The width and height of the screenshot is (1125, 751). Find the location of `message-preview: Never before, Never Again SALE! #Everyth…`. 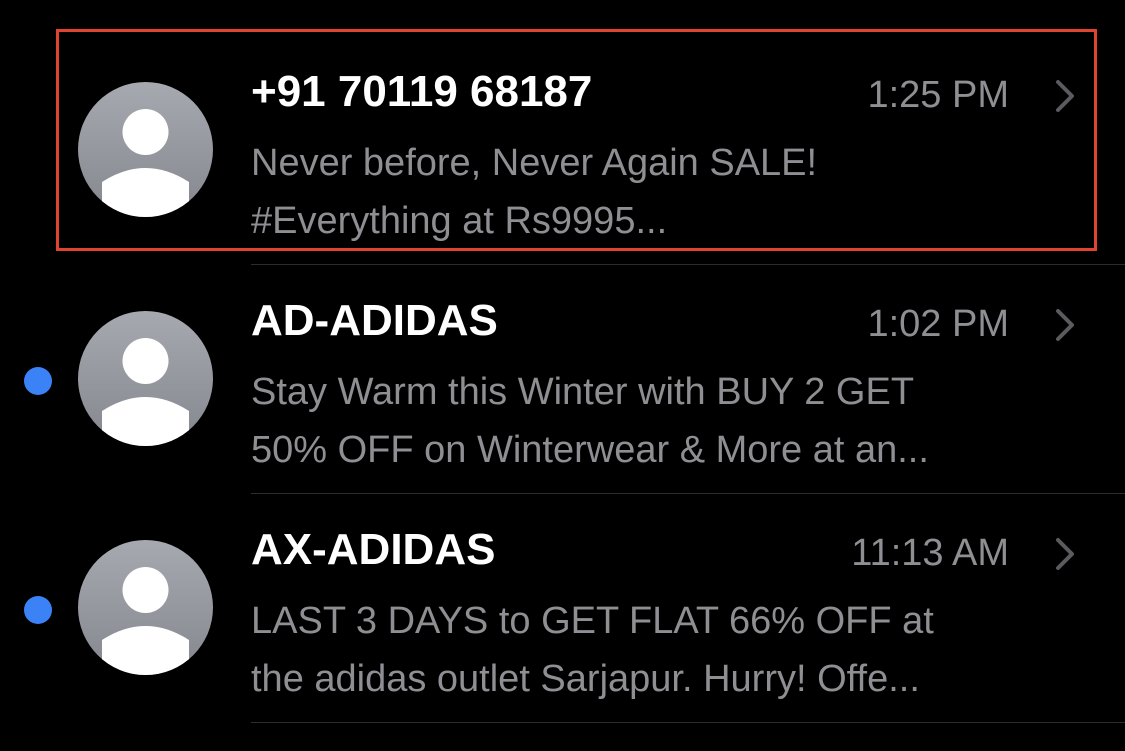

message-preview: Never before, Never Again SALE! #Everyth… is located at coordinates (661, 192).